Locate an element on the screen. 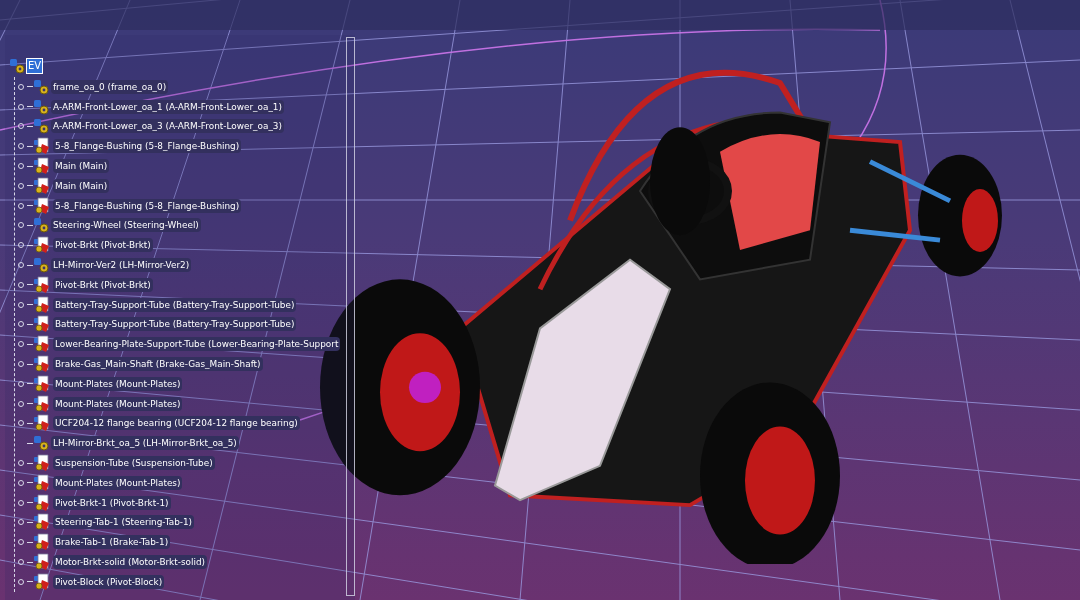 This screenshot has height=600, width=1080. vertical-scrollbar is located at coordinates (350, 316).